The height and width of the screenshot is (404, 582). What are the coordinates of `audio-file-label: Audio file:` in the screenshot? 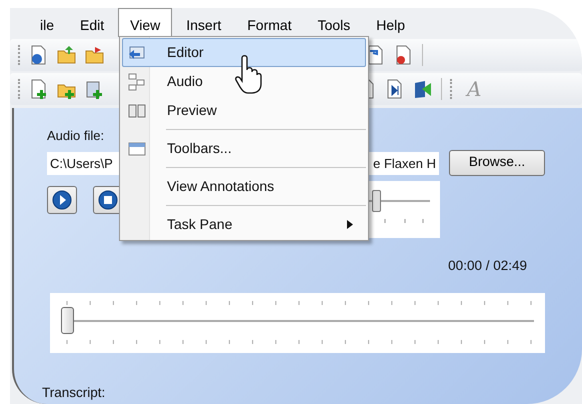 It's located at (76, 136).